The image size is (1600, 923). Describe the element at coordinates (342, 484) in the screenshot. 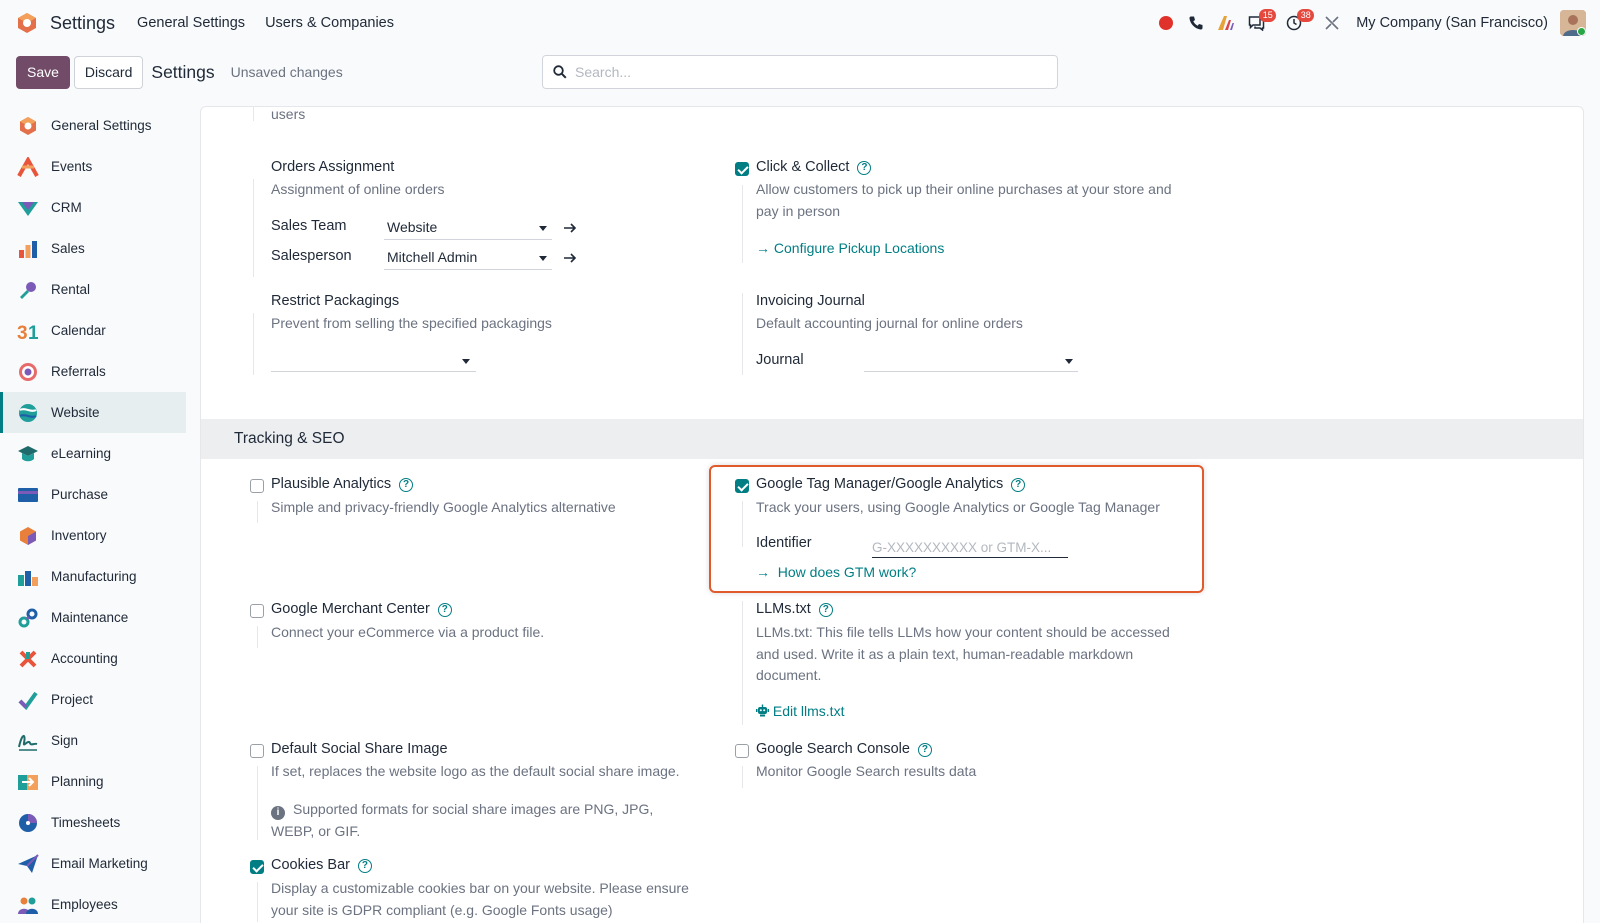

I see `plausible-analytics-title: Plausible Analytics?` at that location.